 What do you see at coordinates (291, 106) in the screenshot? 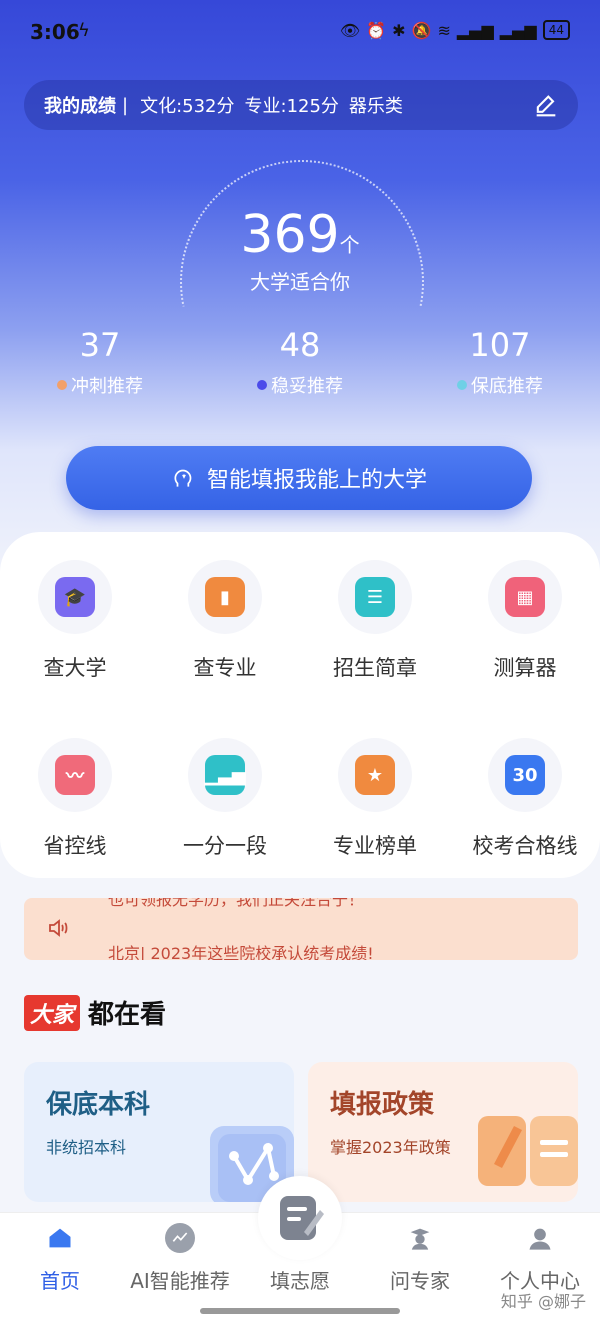
I see `major-score: 专业:125分` at bounding box center [291, 106].